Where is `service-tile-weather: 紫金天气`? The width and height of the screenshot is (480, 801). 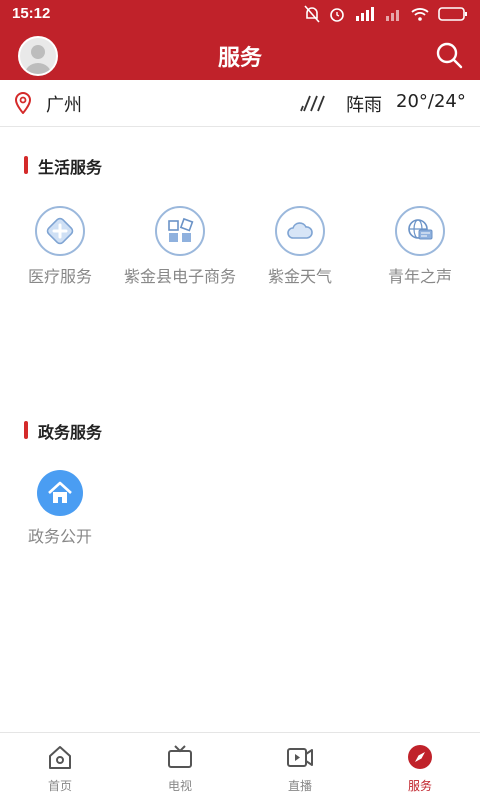 service-tile-weather: 紫金天气 is located at coordinates (300, 247).